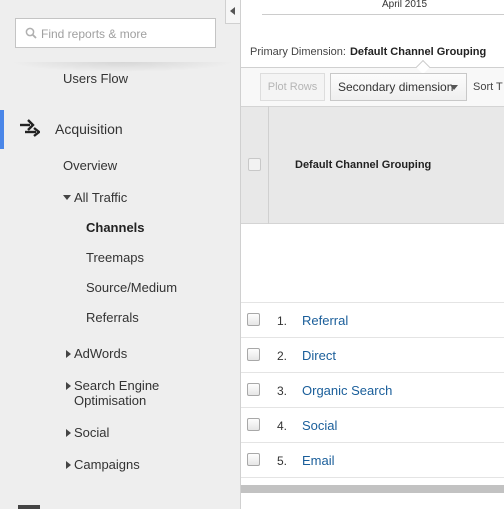  I want to click on acquisition-icon, so click(30, 128).